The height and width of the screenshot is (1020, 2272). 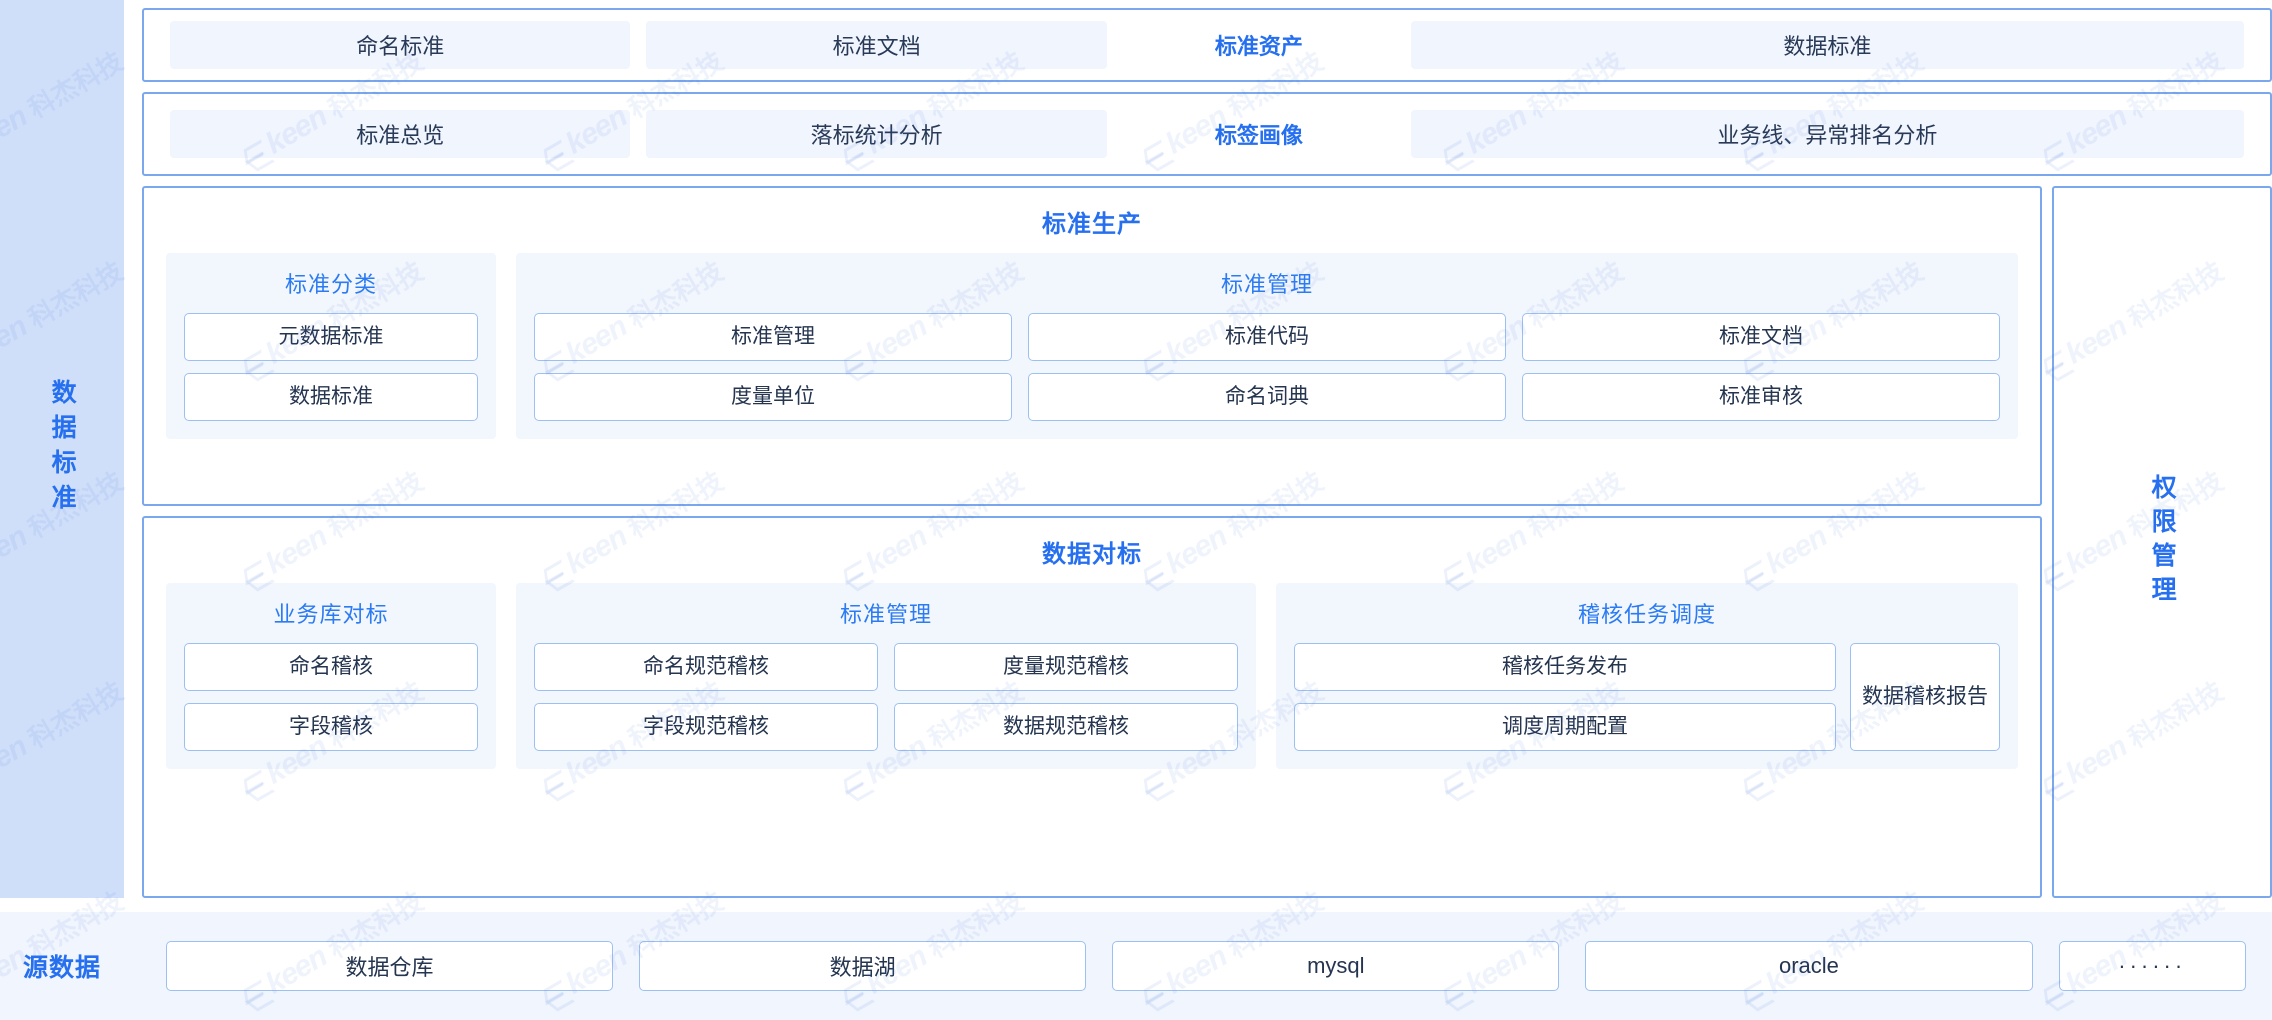 I want to click on cell-standard-review: 标准审核, so click(x=1761, y=397).